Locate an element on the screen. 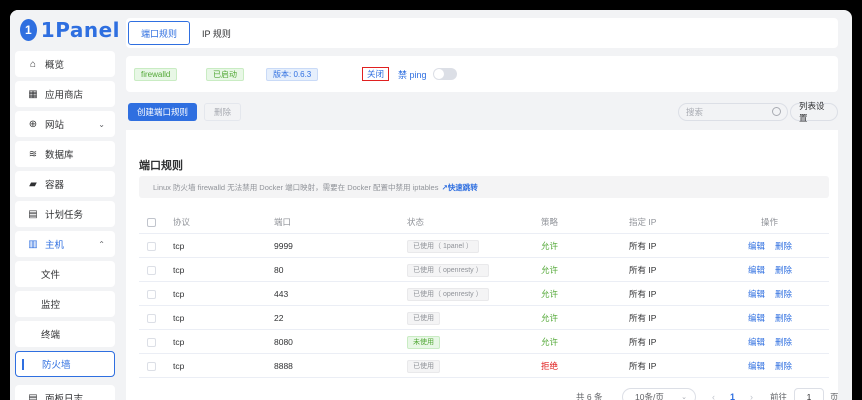 The width and height of the screenshot is (862, 400). sidebar-item-label: 容器 is located at coordinates (55, 185).